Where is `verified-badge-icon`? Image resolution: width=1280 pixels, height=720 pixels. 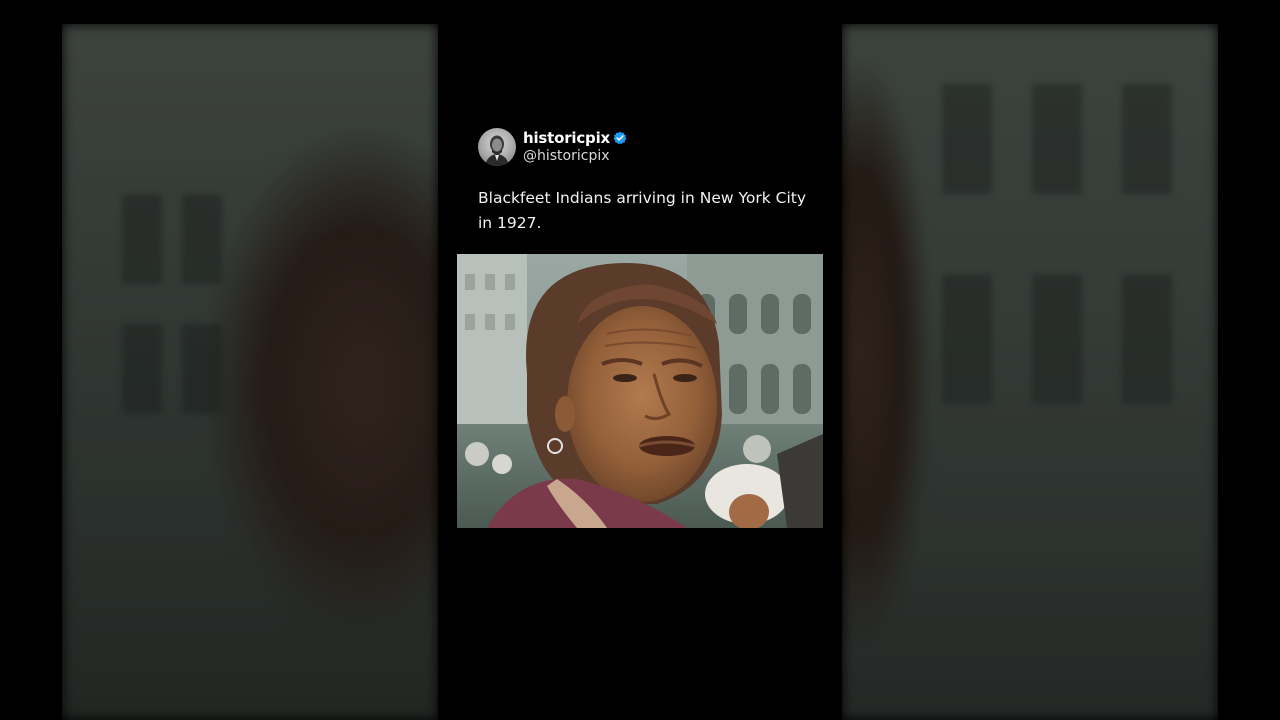
verified-badge-icon is located at coordinates (620, 138).